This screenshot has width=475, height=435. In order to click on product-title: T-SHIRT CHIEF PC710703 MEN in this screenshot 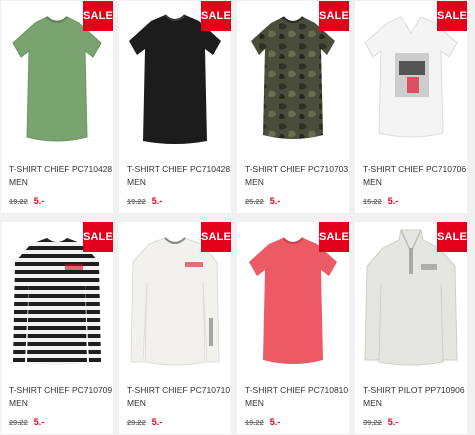, I will do `click(297, 176)`.